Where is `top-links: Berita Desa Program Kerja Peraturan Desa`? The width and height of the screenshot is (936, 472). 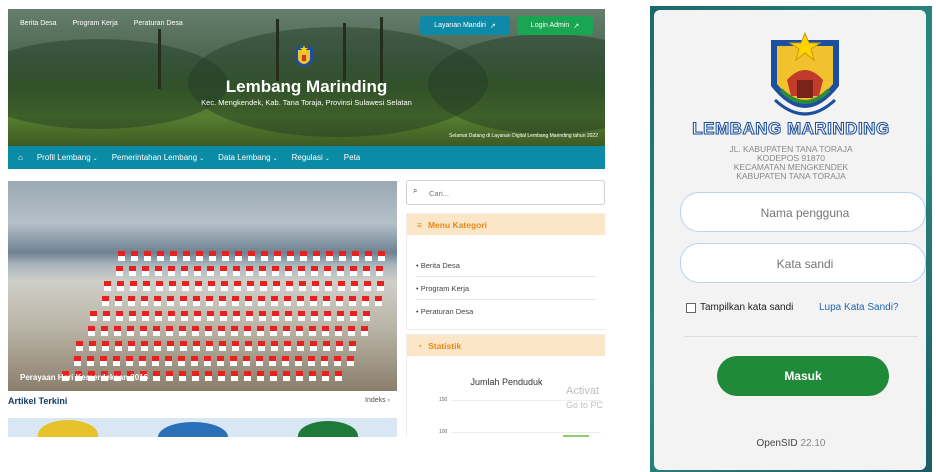
top-links: Berita Desa Program Kerja Peraturan Desa is located at coordinates (101, 23).